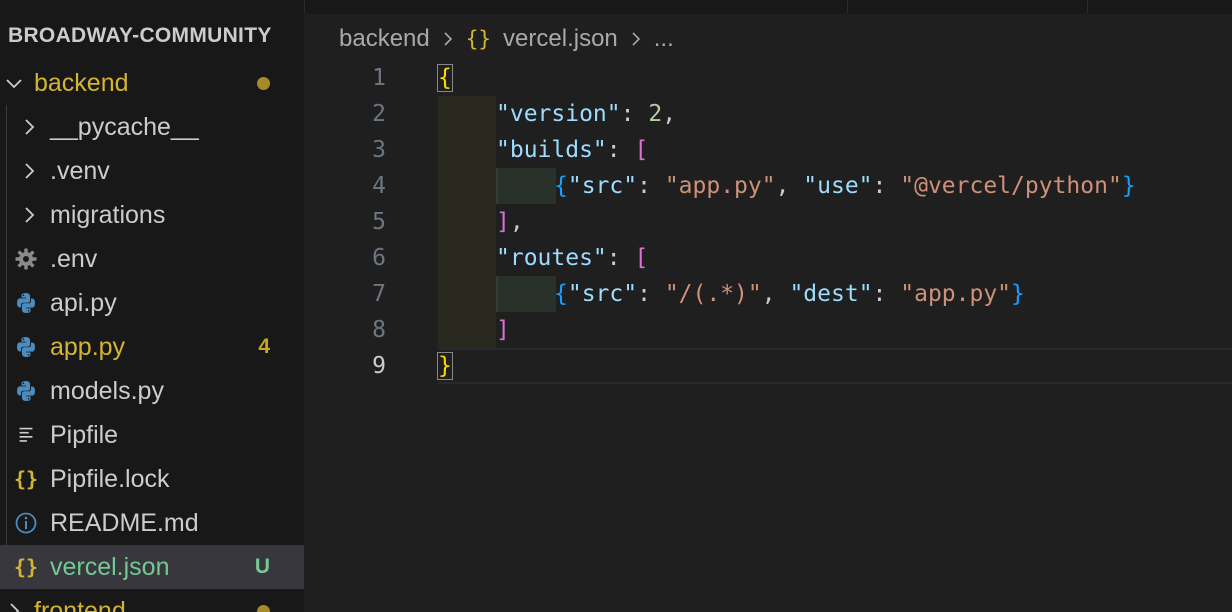 The image size is (1232, 612). What do you see at coordinates (152, 600) in the screenshot?
I see `tree-folder-frontend: frontend` at bounding box center [152, 600].